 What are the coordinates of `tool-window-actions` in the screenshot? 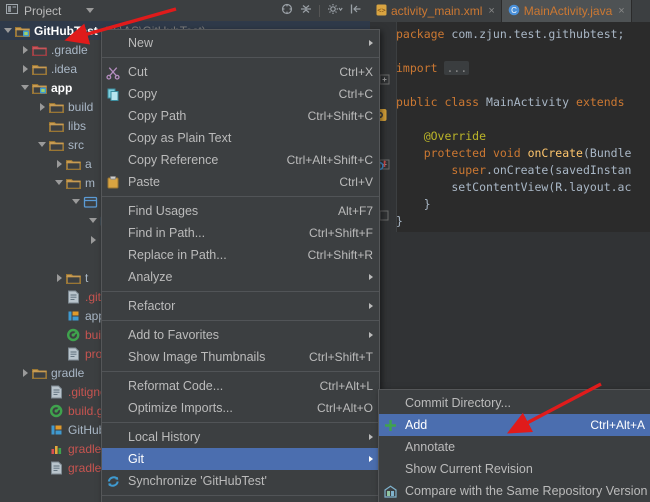 It's located at (325, 10).